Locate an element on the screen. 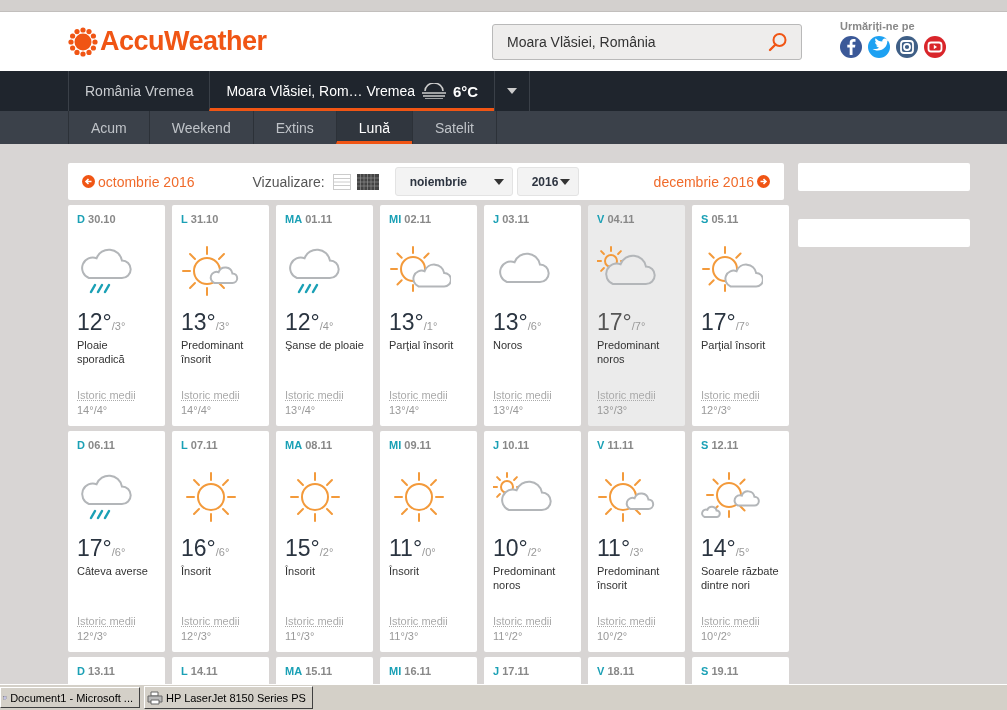 The height and width of the screenshot is (710, 1007). camera-icon is located at coordinates (907, 46).